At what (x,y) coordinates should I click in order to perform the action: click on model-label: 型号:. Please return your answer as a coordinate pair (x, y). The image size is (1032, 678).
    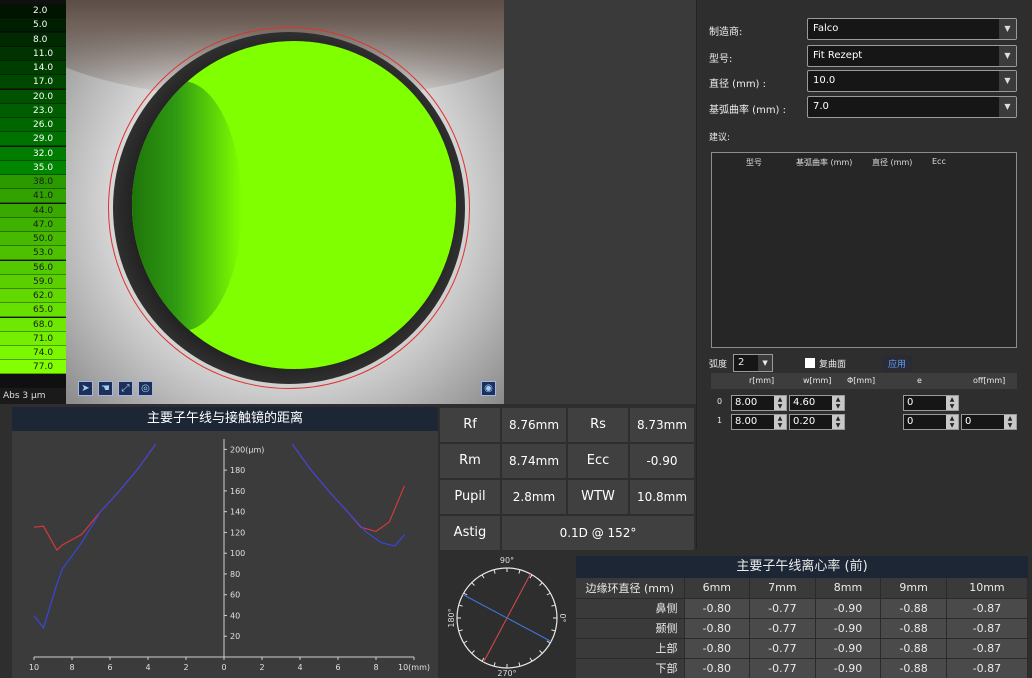
    Looking at the image, I should click on (721, 59).